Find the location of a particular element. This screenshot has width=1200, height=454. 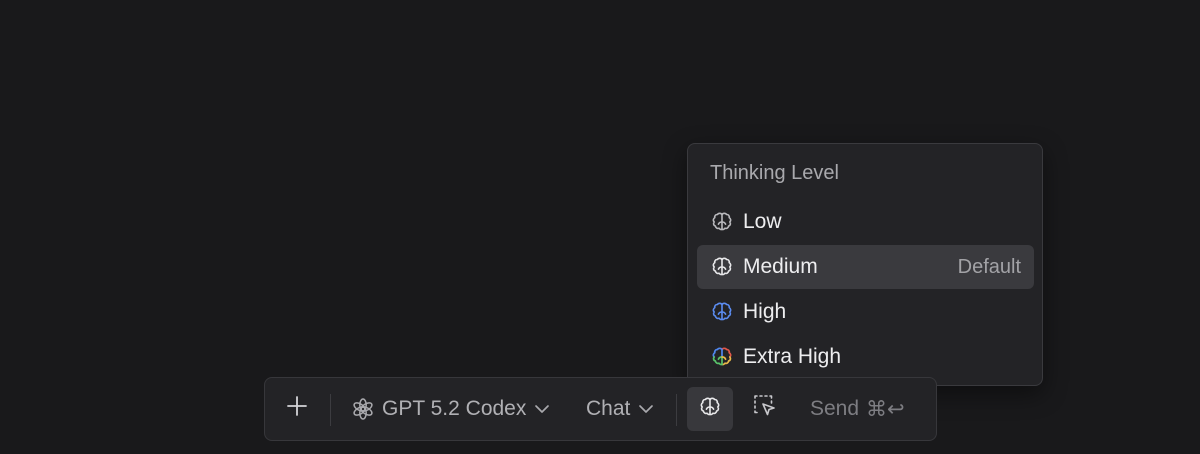

add-button is located at coordinates (297, 409).